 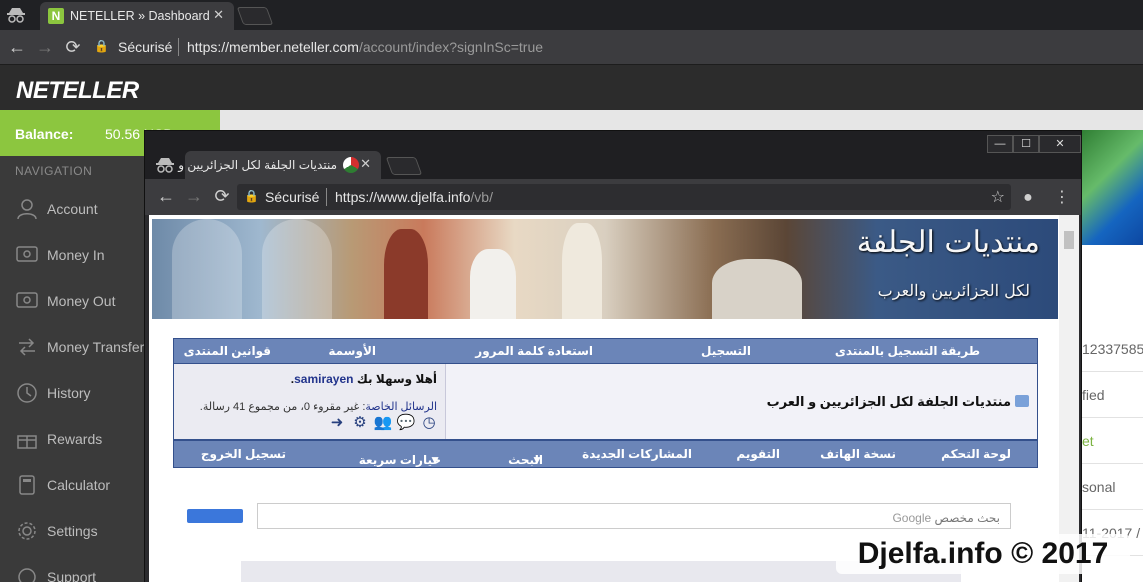 I want to click on nav-forum-rules: قوانين المنتدى, so click(x=227, y=351).